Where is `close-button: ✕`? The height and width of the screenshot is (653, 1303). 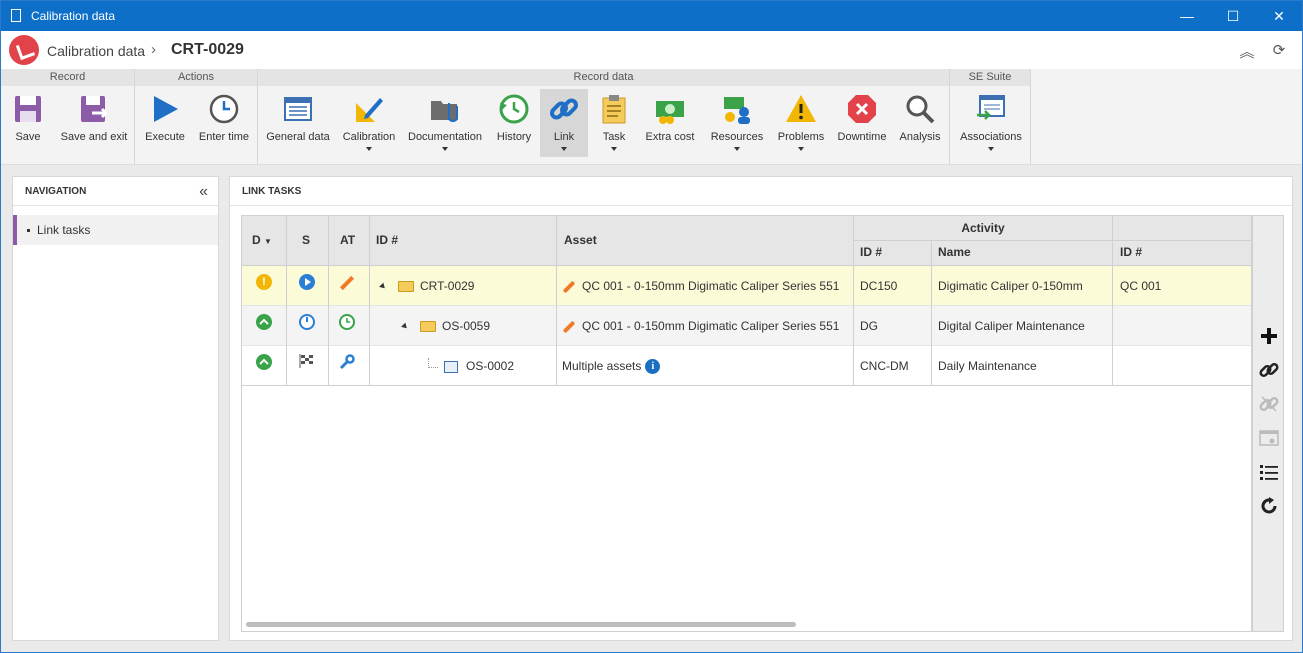 close-button: ✕ is located at coordinates (1279, 16).